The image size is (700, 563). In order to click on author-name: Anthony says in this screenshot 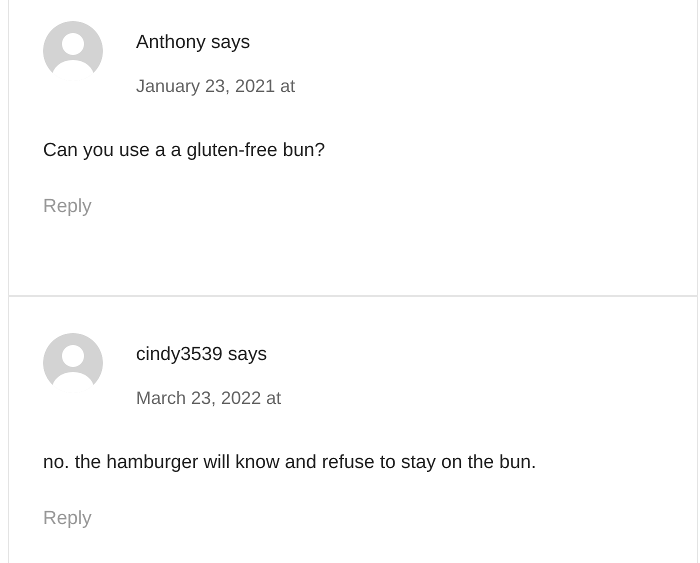, I will do `click(194, 43)`.